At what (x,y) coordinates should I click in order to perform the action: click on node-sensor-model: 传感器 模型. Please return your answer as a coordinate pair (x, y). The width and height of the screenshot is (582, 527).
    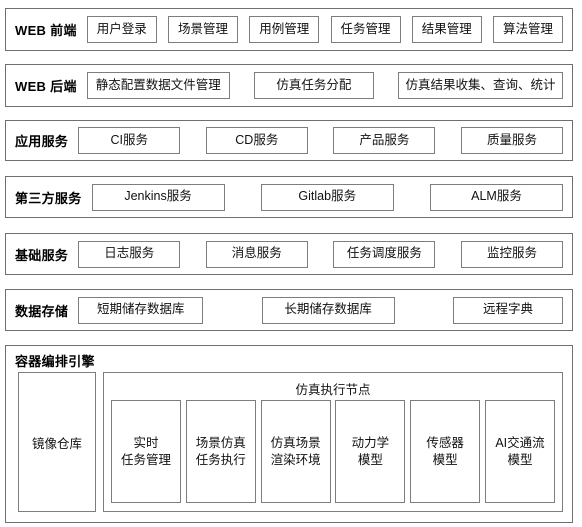
    Looking at the image, I should click on (445, 451).